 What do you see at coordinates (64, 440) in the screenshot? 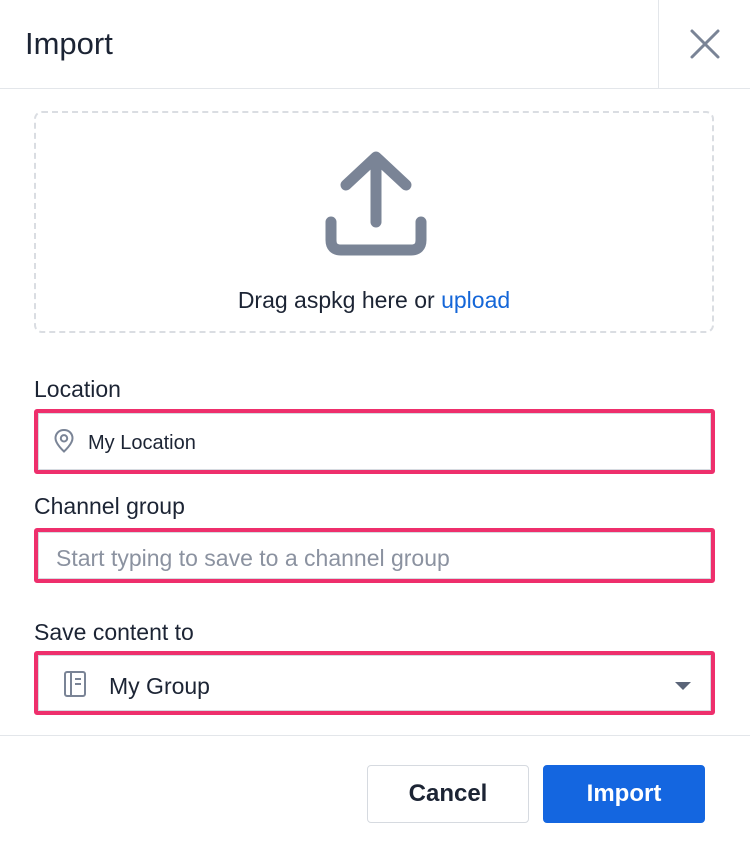
I see `map-pin-icon` at bounding box center [64, 440].